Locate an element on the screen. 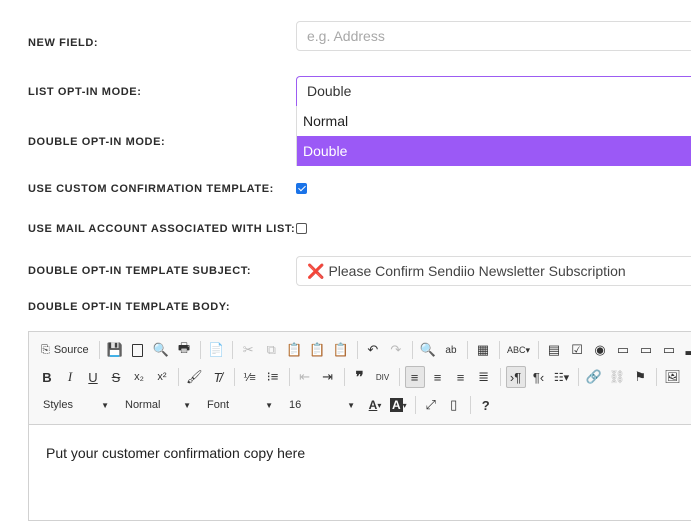  find-icon: 🔍 is located at coordinates (428, 350).